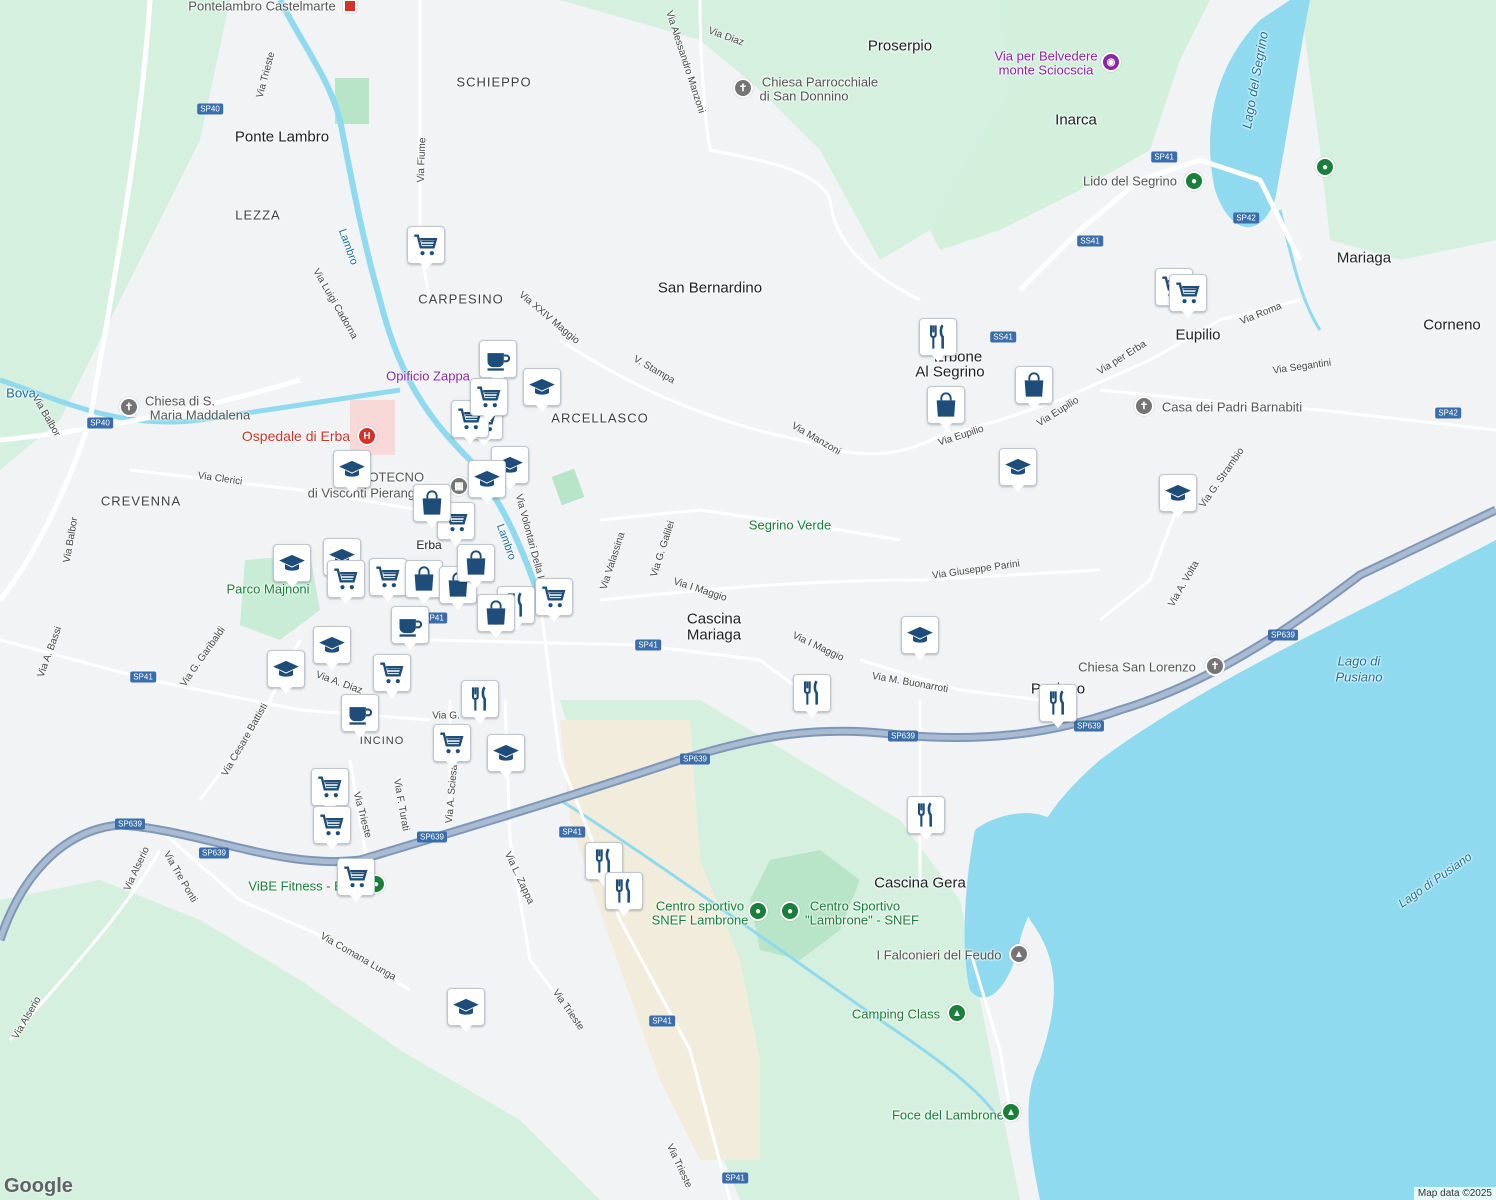  I want to click on label-arcellasco: ARCELLASCO, so click(600, 418).